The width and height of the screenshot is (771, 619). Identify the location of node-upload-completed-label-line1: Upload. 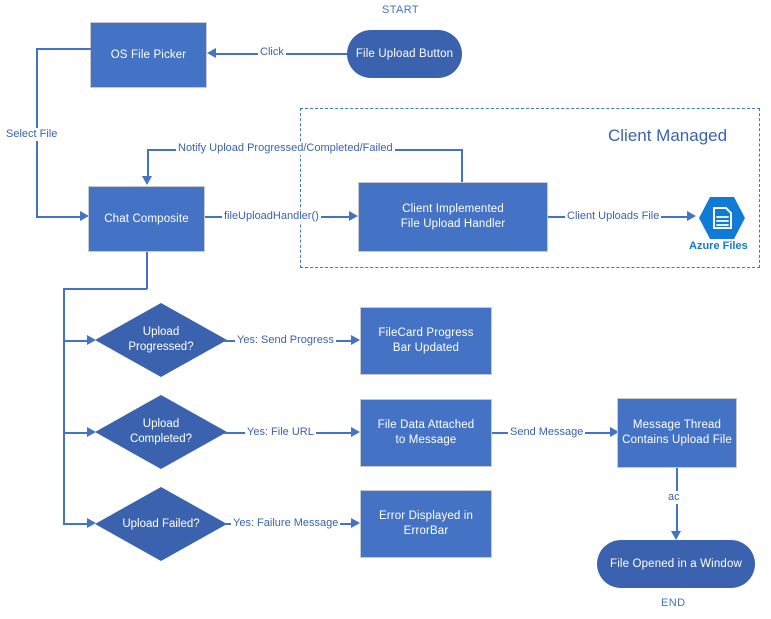
(161, 424).